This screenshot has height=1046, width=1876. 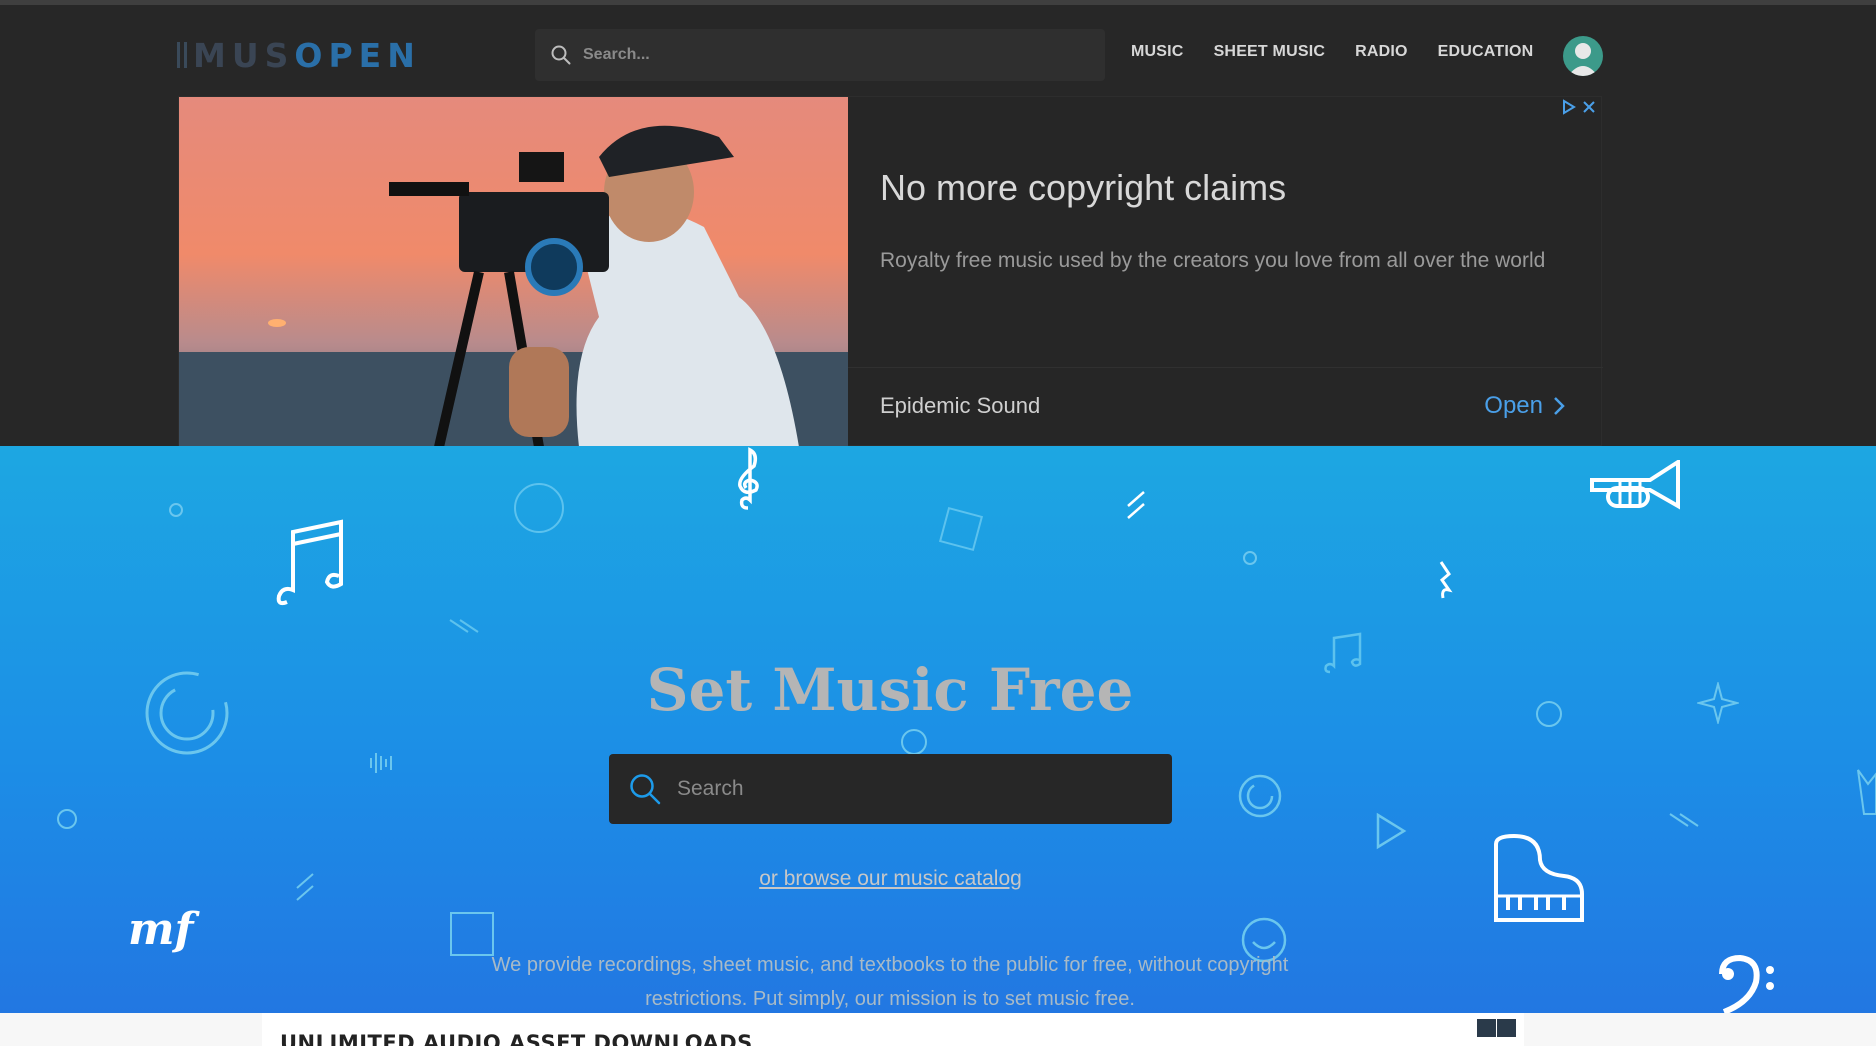 What do you see at coordinates (513, 272) in the screenshot?
I see `ad-photo` at bounding box center [513, 272].